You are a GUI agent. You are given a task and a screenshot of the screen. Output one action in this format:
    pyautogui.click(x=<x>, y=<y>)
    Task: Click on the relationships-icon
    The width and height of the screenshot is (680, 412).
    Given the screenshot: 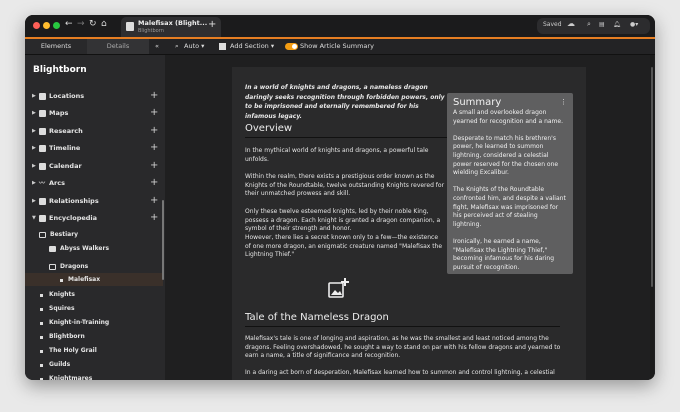 What is the action you would take?
    pyautogui.click(x=42, y=201)
    